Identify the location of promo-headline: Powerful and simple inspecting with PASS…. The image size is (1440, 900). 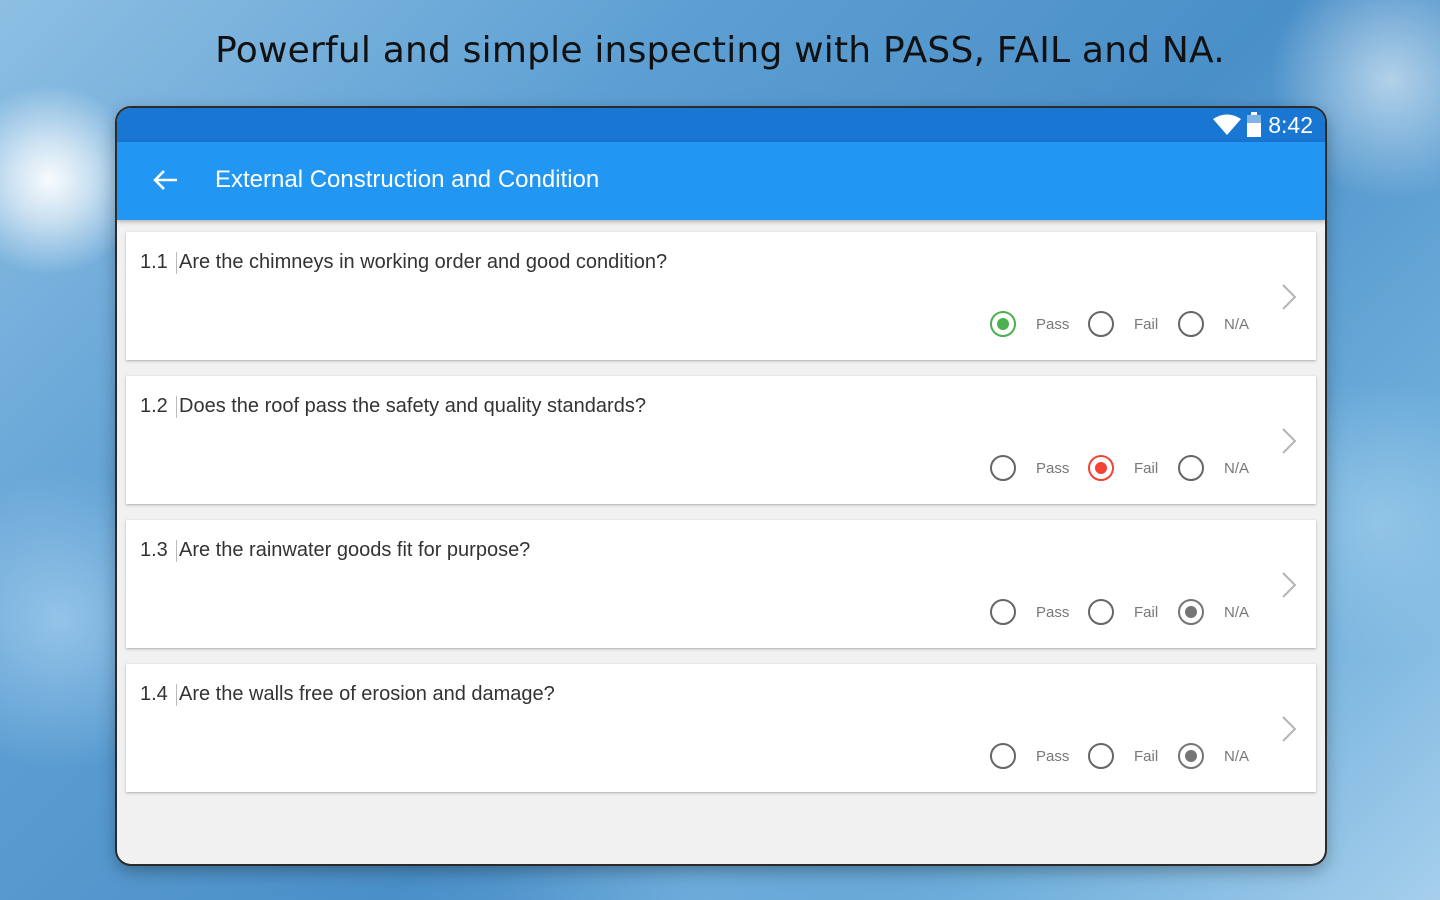
(720, 50).